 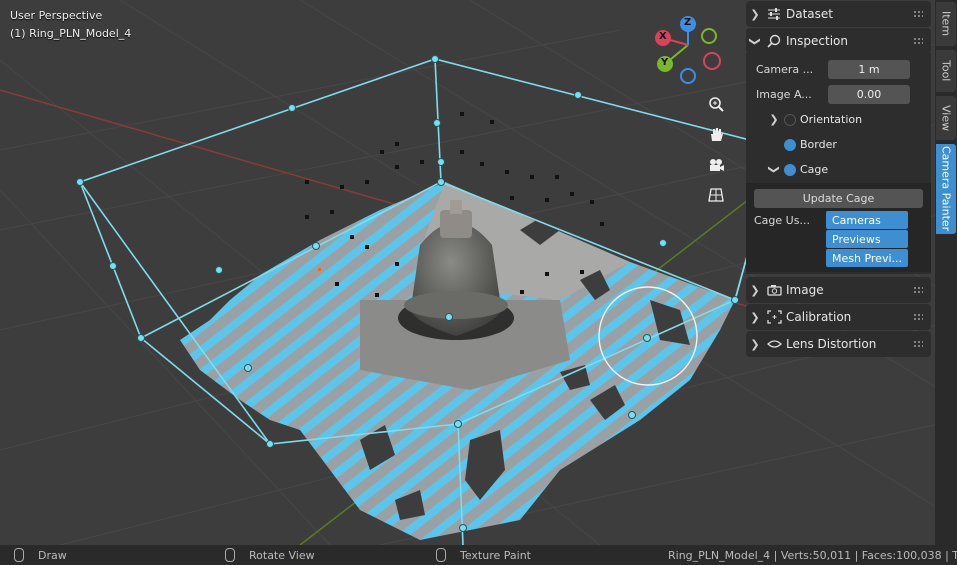 I want to click on tab-tool: Tool, so click(x=946, y=71).